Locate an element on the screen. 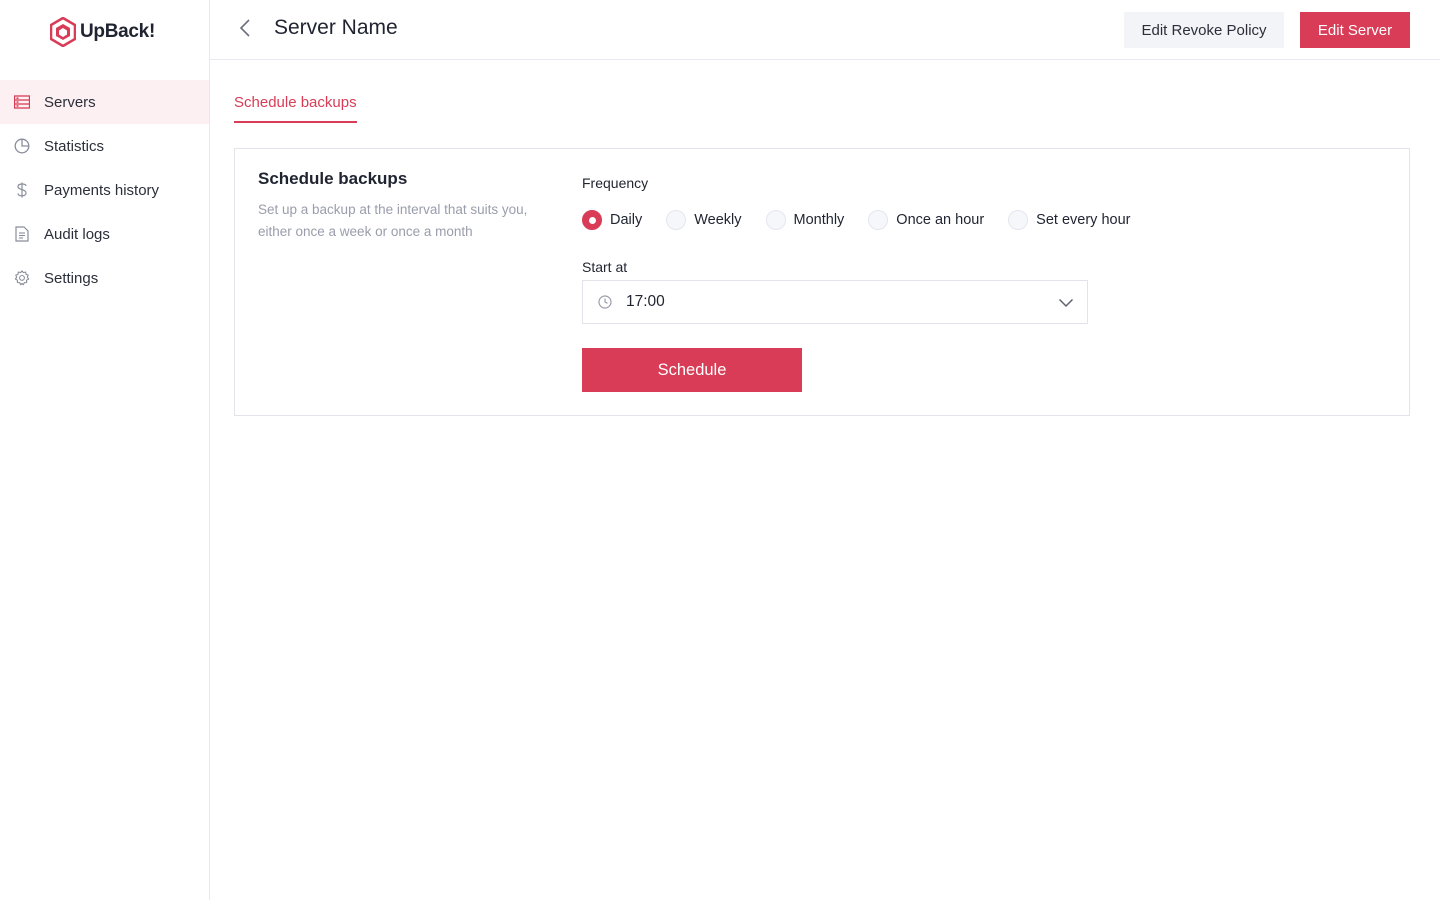 The image size is (1440, 900). sidebar-item-label: Statistics is located at coordinates (74, 146).